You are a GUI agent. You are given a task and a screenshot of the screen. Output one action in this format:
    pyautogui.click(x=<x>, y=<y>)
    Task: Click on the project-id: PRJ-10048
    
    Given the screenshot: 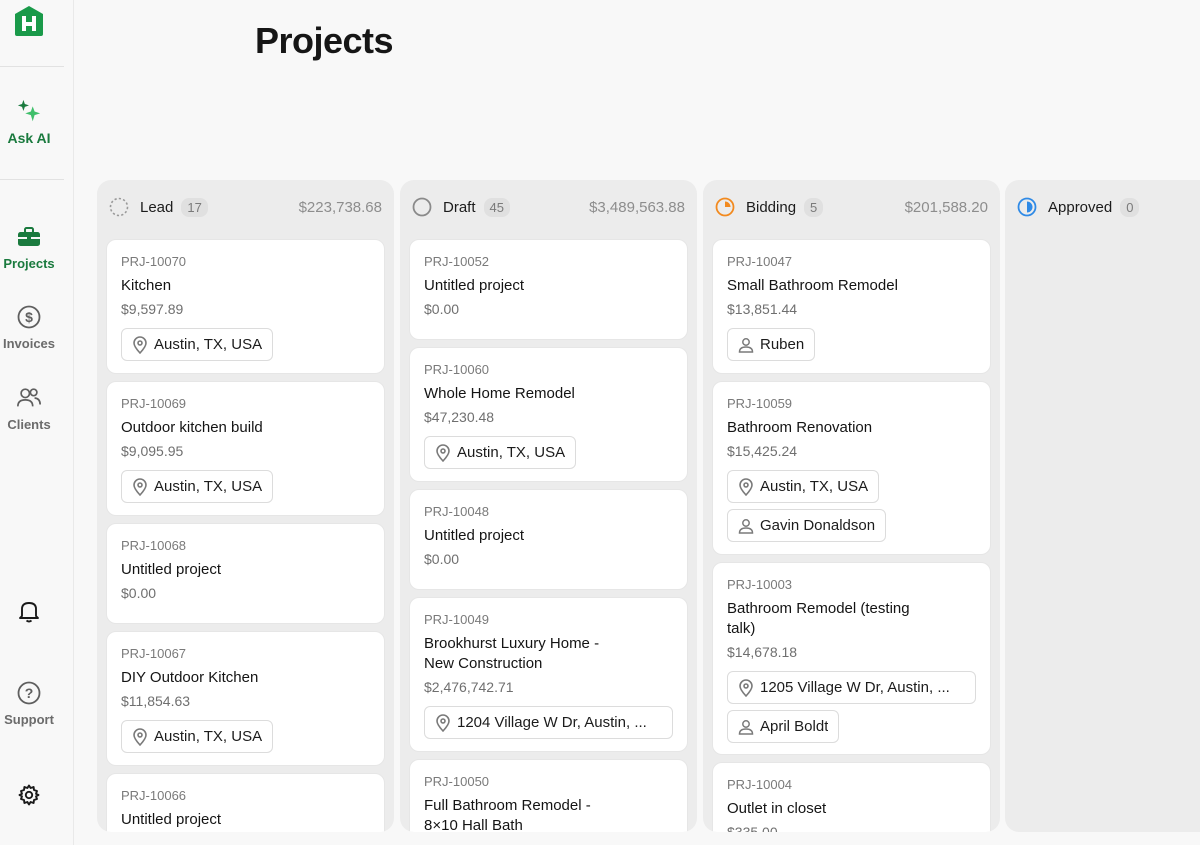 What is the action you would take?
    pyautogui.click(x=457, y=511)
    